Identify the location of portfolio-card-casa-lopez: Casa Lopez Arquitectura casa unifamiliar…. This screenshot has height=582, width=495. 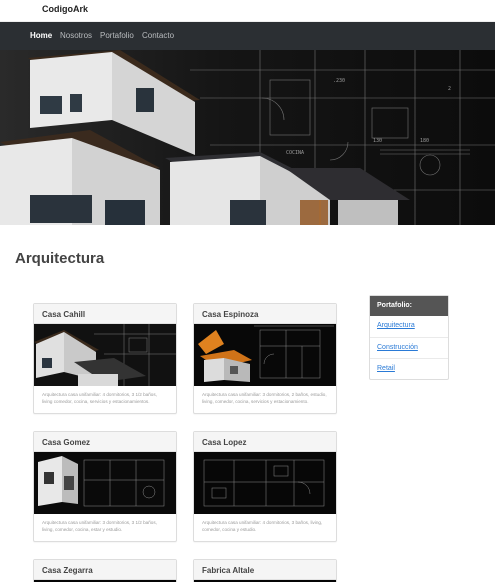
(265, 486).